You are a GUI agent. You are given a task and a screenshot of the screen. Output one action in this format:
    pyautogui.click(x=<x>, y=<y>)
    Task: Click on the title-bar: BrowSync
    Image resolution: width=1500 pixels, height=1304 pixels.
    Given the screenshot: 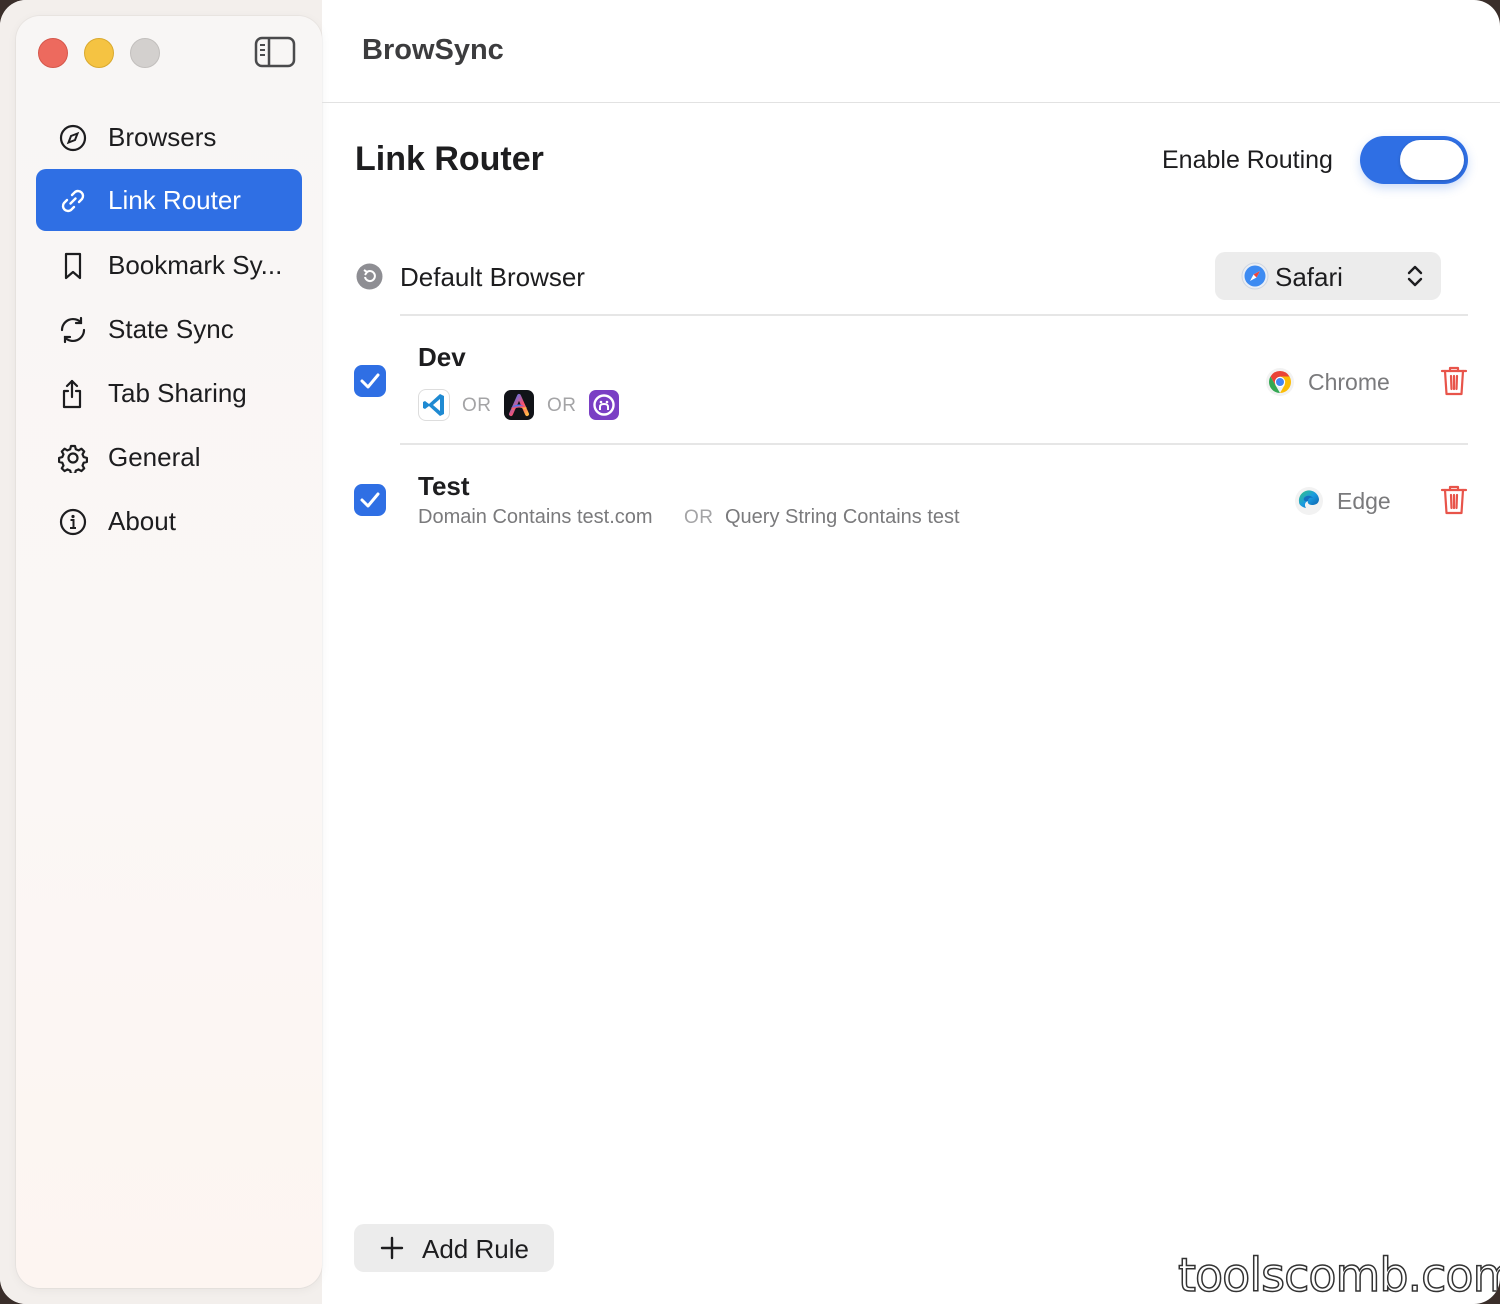 What is the action you would take?
    pyautogui.click(x=911, y=51)
    